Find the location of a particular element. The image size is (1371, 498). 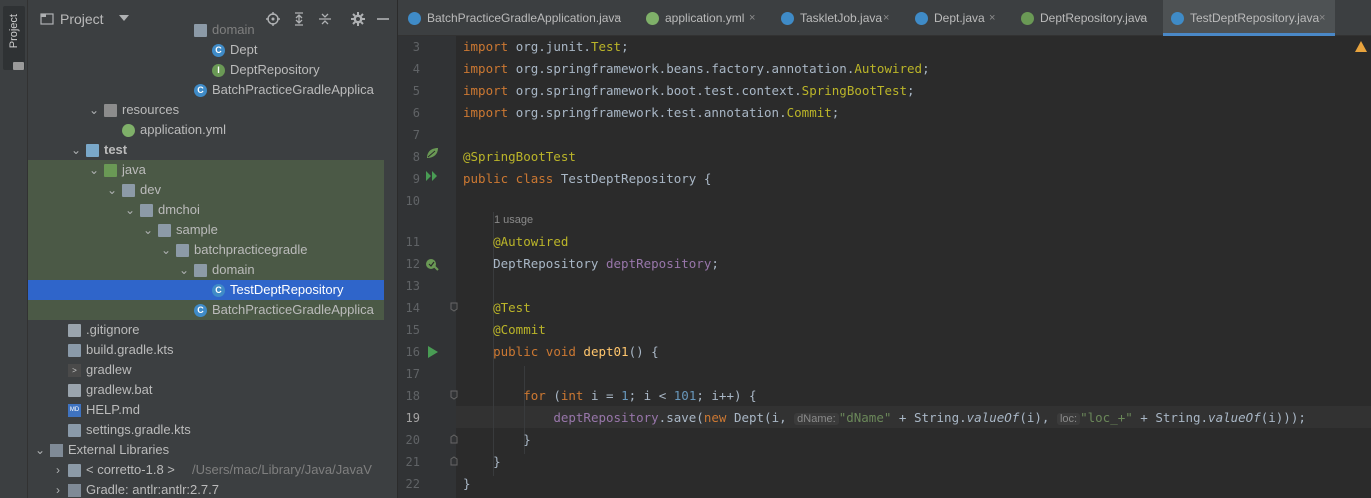

tree-item-label: External Libraries is located at coordinates (119, 449).